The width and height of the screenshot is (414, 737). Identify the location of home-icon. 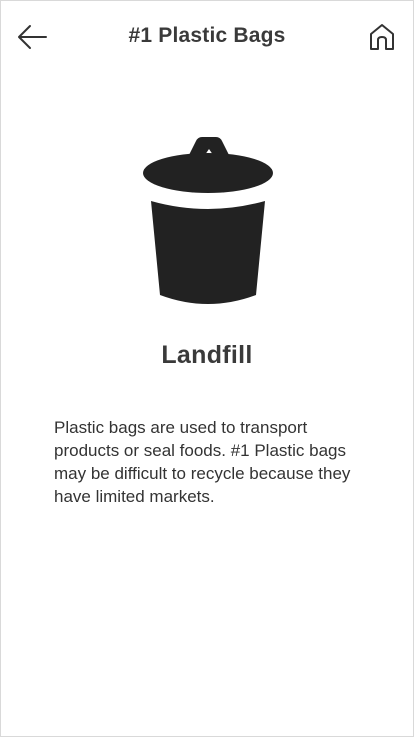
(382, 37).